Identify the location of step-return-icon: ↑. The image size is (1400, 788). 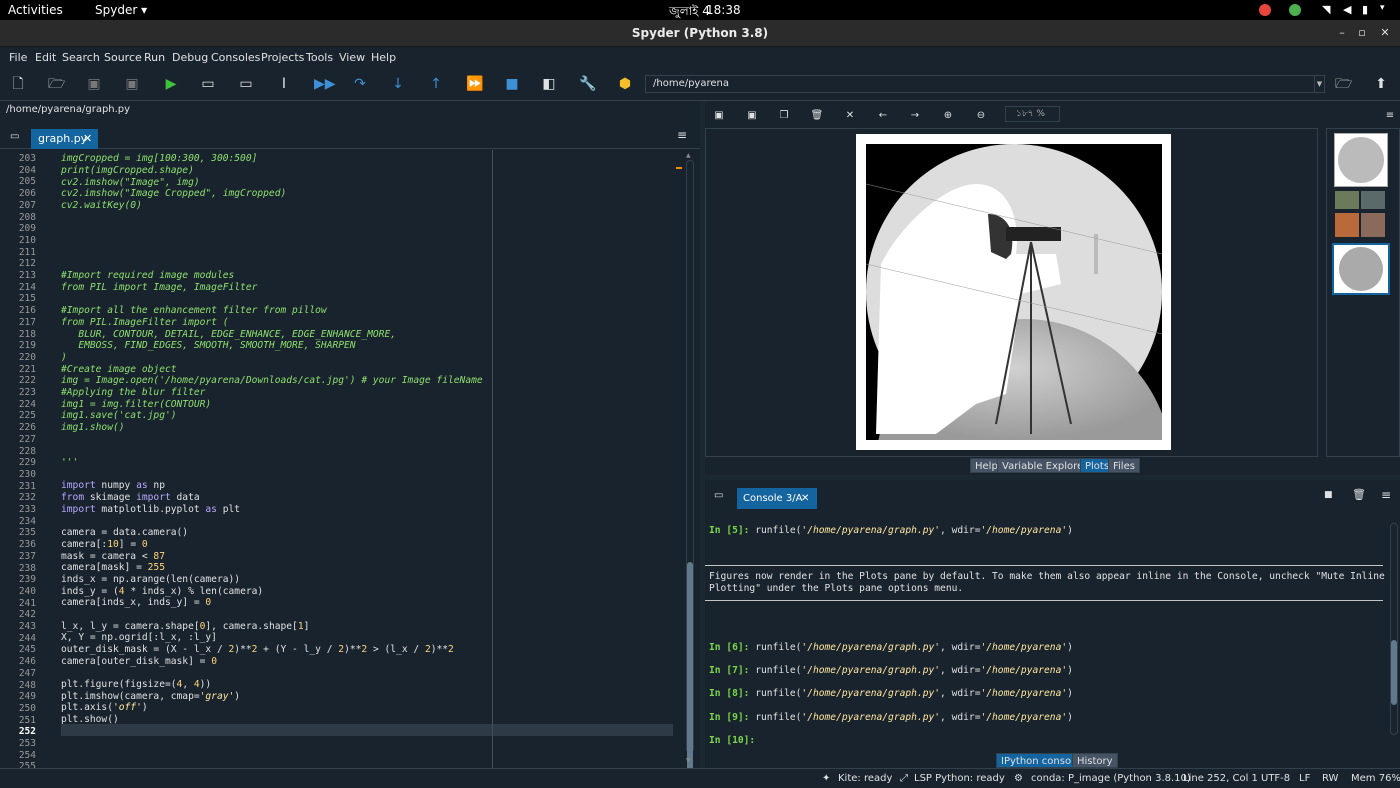
(436, 84).